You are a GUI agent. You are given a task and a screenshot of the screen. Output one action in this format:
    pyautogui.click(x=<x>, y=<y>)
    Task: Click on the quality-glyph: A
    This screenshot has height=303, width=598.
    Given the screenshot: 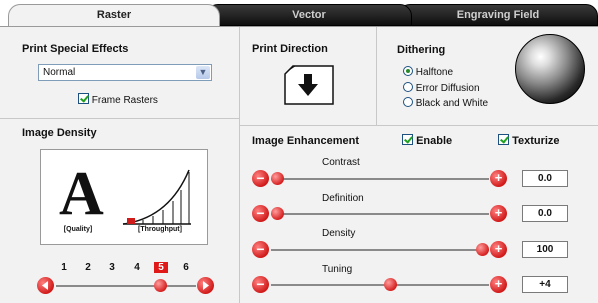 What is the action you would take?
    pyautogui.click(x=81, y=194)
    